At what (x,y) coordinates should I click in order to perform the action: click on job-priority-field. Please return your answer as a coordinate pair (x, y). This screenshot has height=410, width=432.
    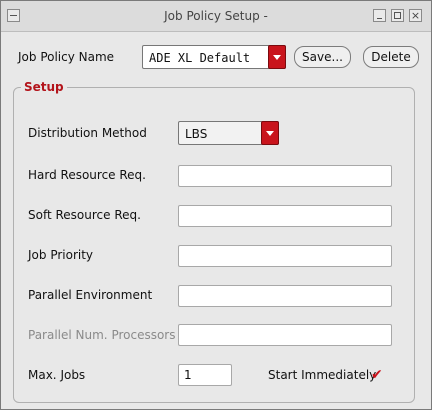
    Looking at the image, I should click on (285, 256).